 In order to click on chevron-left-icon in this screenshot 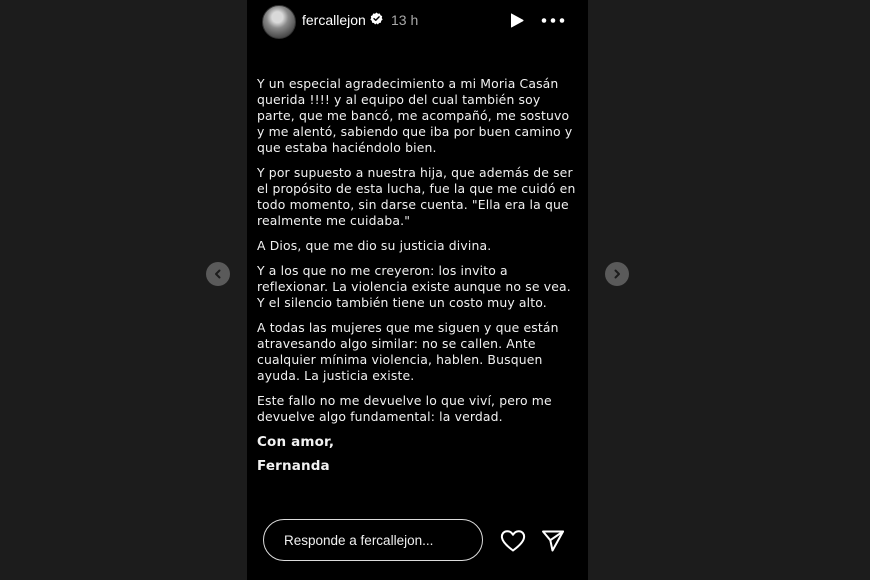, I will do `click(218, 274)`.